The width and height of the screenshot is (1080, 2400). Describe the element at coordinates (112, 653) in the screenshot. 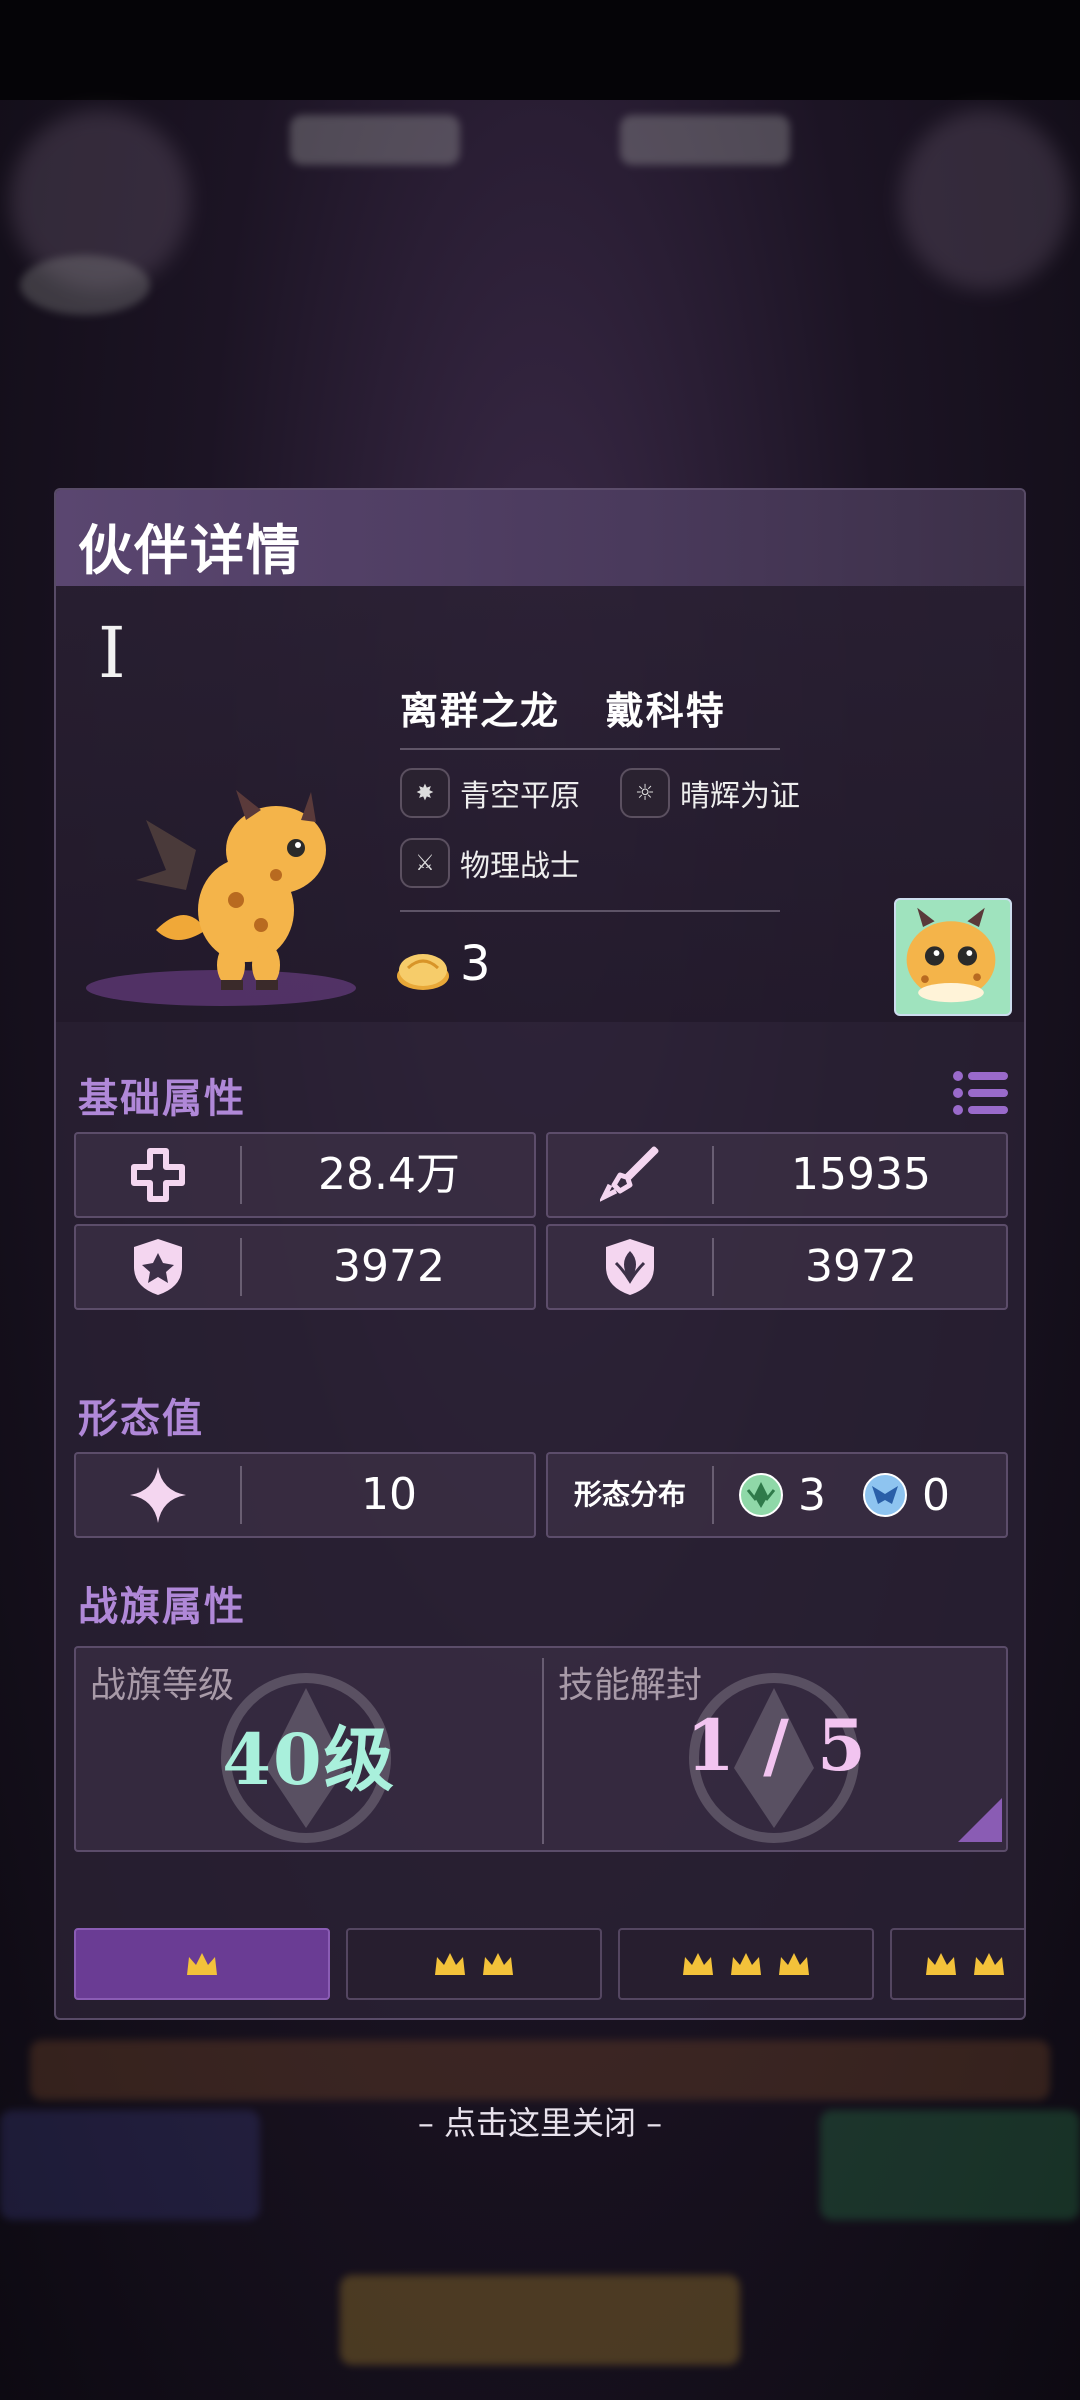

I see `rank-numeral: I` at that location.